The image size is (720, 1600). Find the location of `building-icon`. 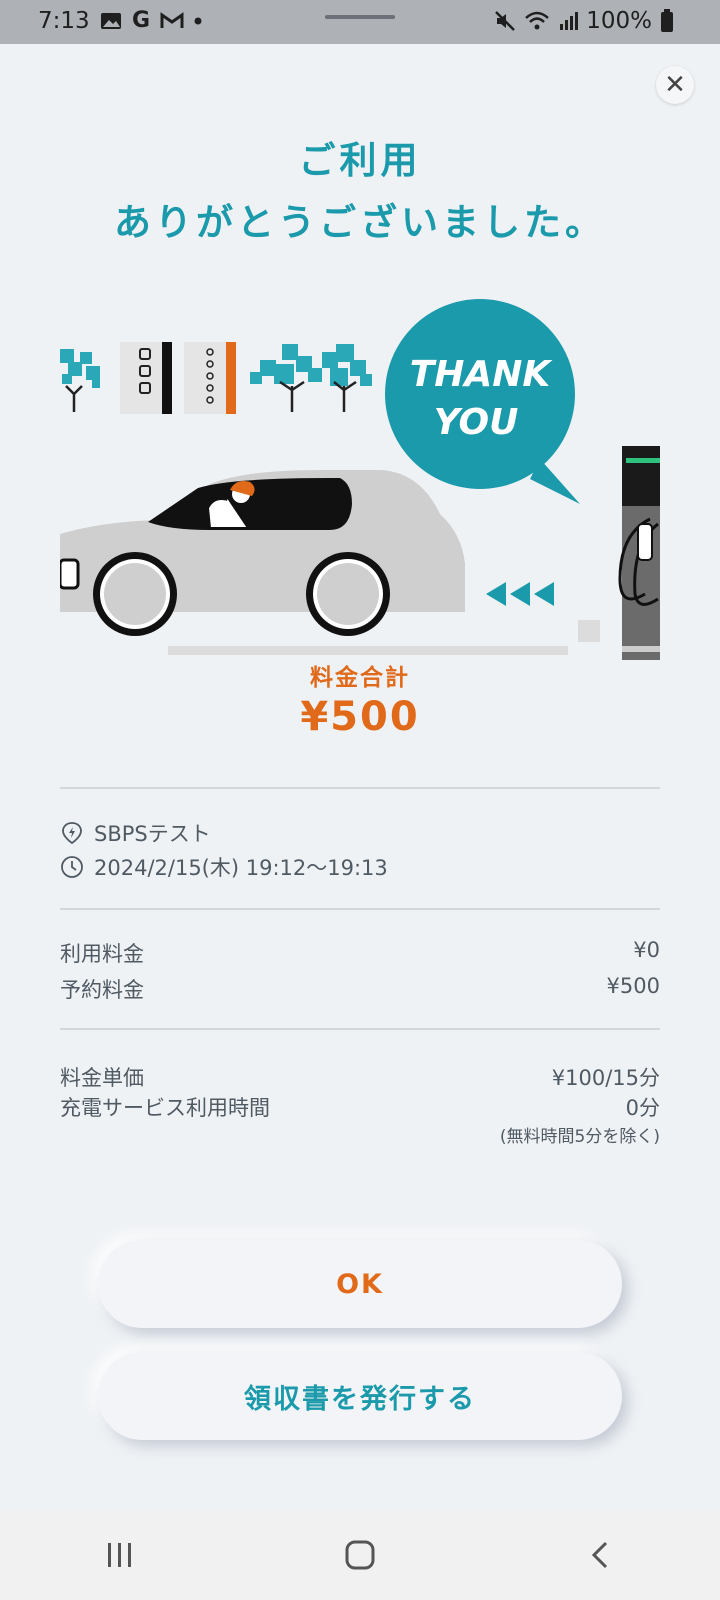

building-icon is located at coordinates (178, 378).